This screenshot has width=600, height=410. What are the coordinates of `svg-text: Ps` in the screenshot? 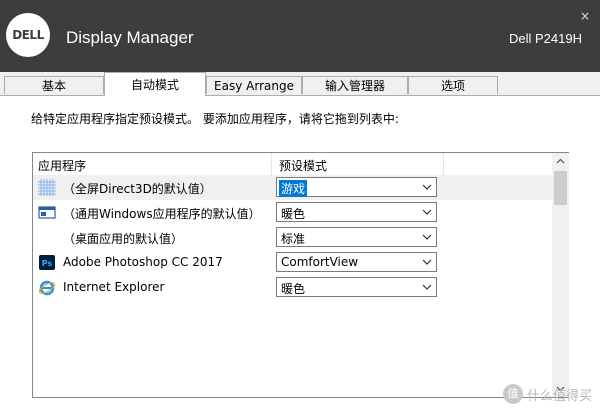 It's located at (47, 263).